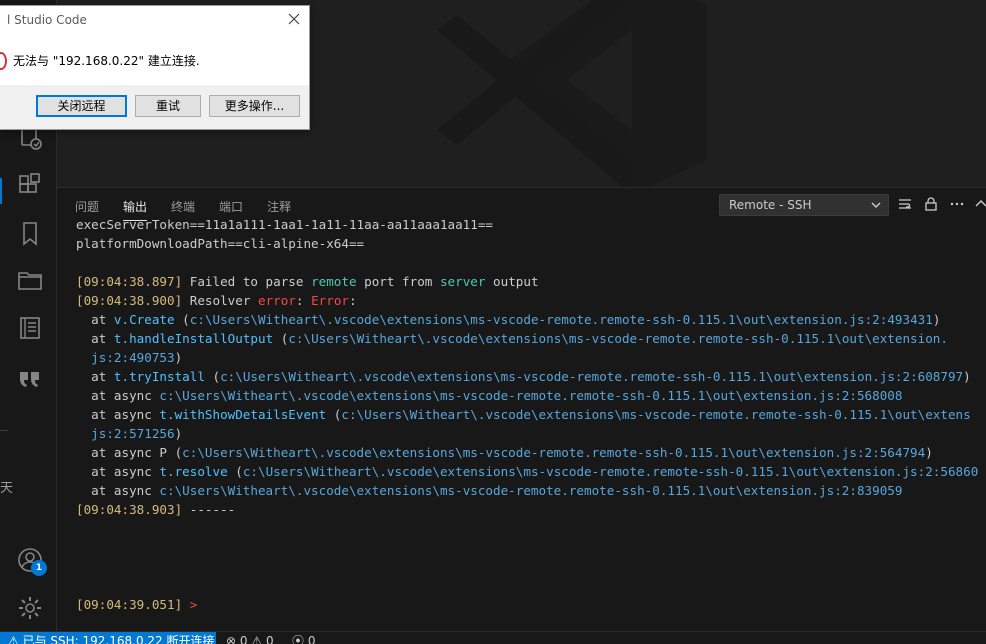 This screenshot has height=644, width=986. I want to click on truncated-label: 天, so click(7, 488).